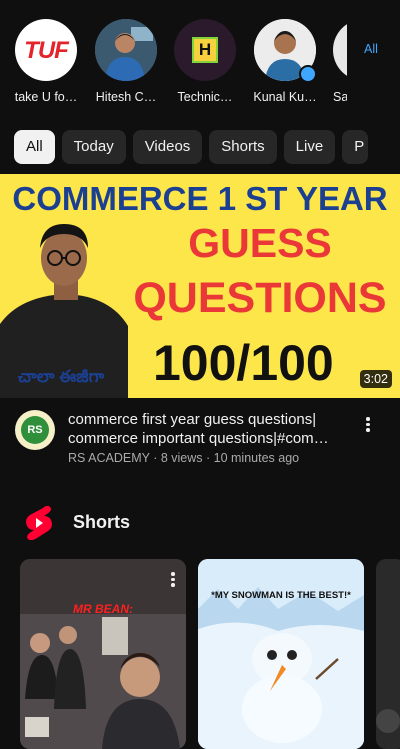 The width and height of the screenshot is (400, 749). I want to click on channel-partial: Sa, so click(340, 61).